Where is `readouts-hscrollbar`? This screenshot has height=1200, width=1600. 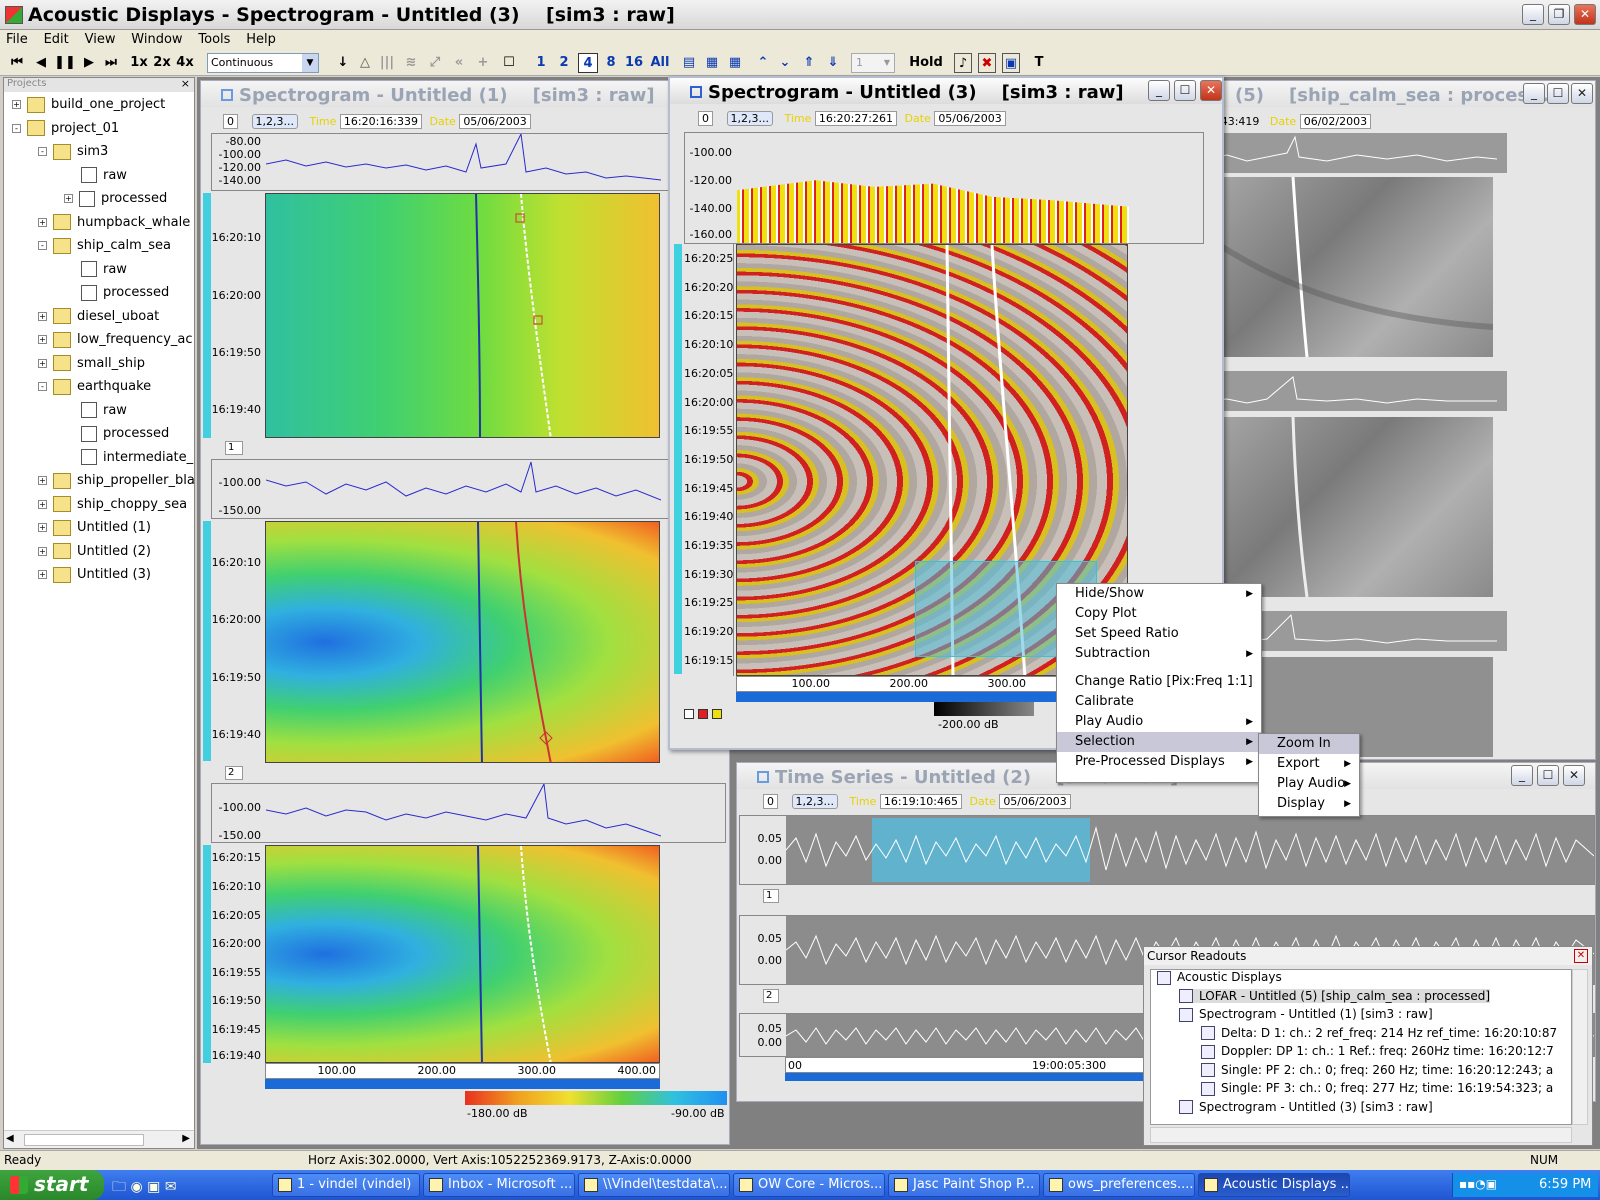
readouts-hscrollbar is located at coordinates (1361, 1135).